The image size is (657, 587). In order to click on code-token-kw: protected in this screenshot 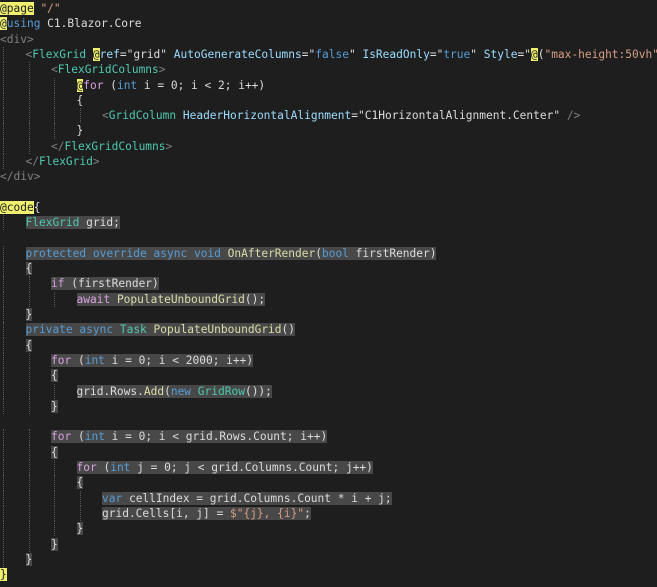, I will do `click(56, 253)`.